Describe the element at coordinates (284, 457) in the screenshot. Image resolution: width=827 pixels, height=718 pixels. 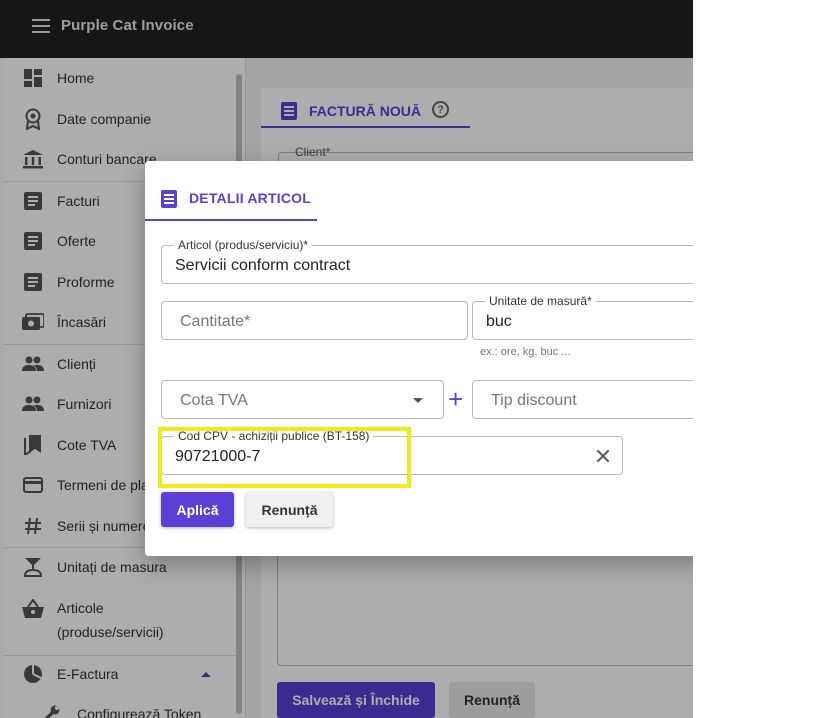
I see `cpv-highlight-box` at that location.